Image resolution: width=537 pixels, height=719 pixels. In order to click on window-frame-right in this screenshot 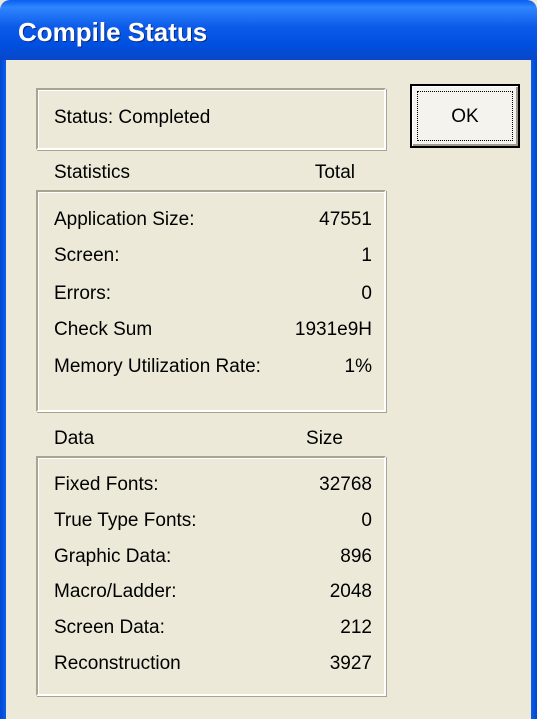, I will do `click(534, 389)`.